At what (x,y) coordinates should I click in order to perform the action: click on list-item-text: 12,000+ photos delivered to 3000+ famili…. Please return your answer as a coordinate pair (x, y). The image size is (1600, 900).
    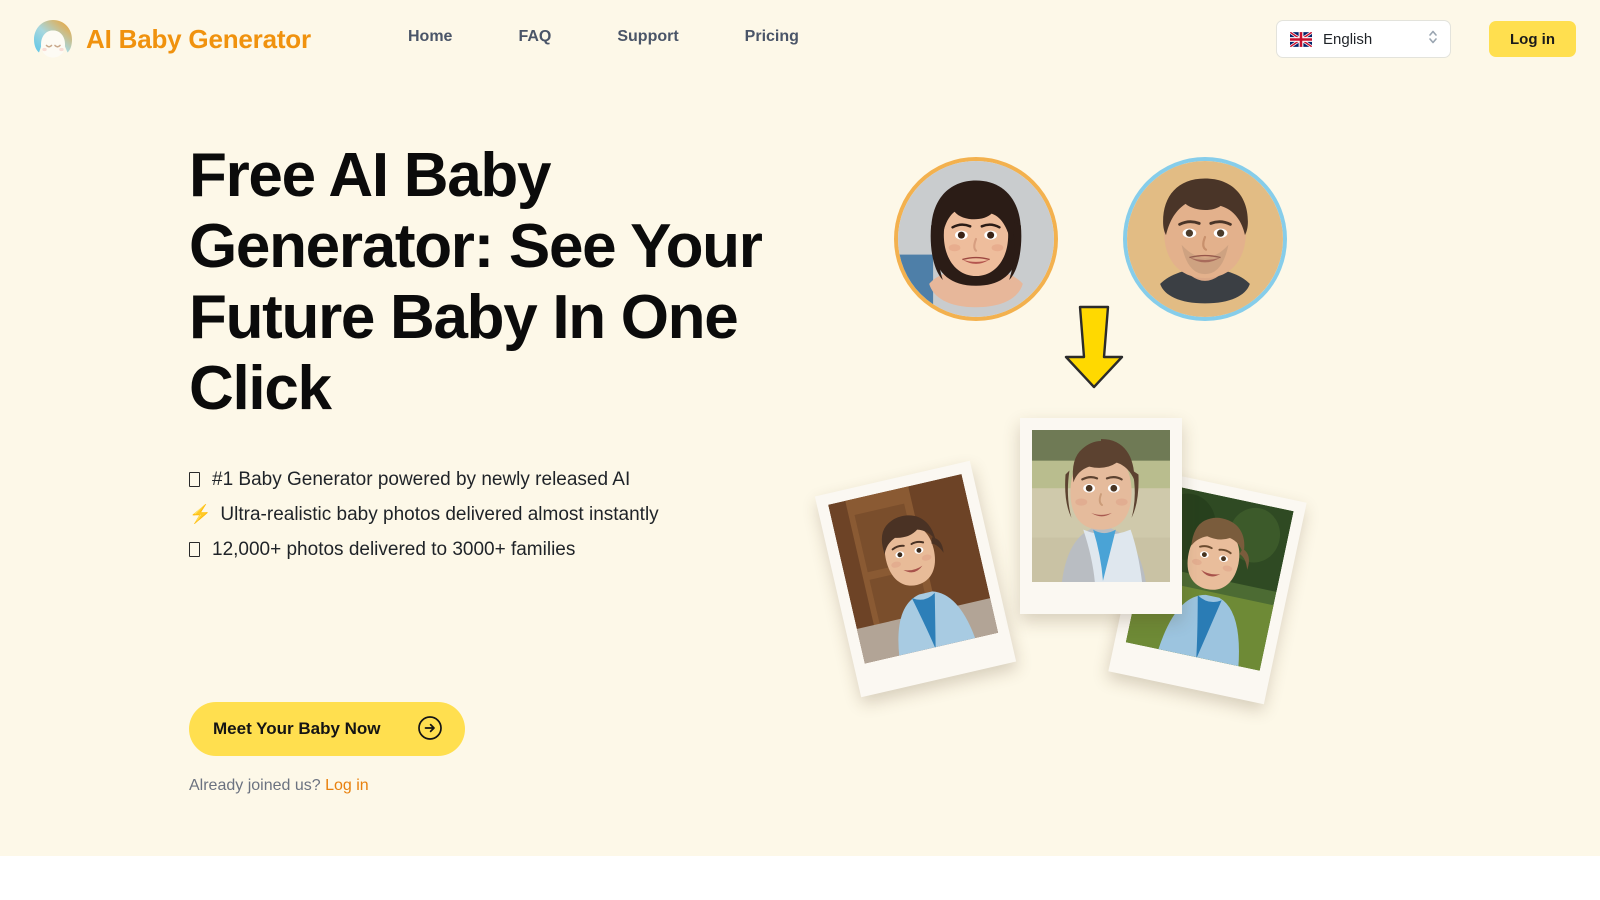
    Looking at the image, I should click on (394, 549).